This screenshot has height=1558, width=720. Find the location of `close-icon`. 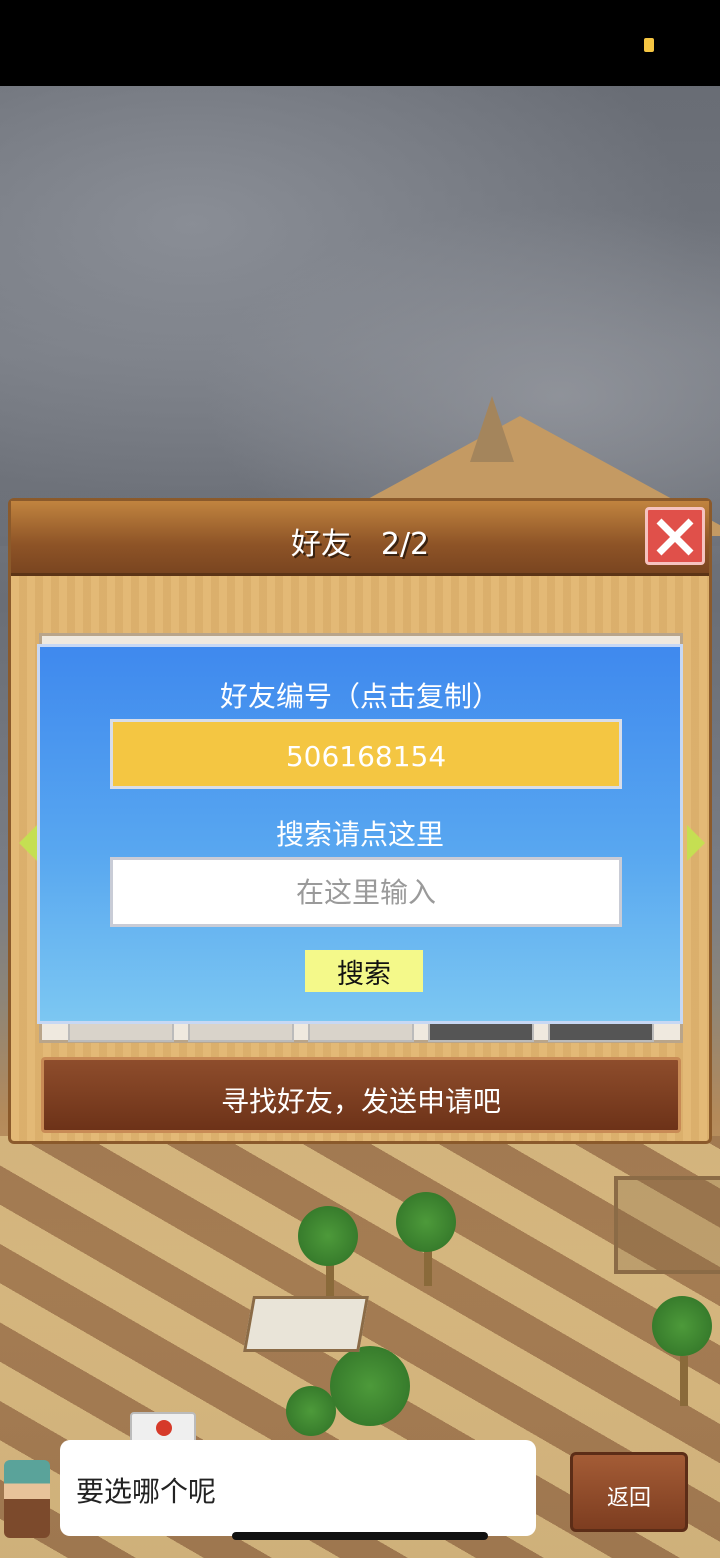

close-icon is located at coordinates (675, 537).